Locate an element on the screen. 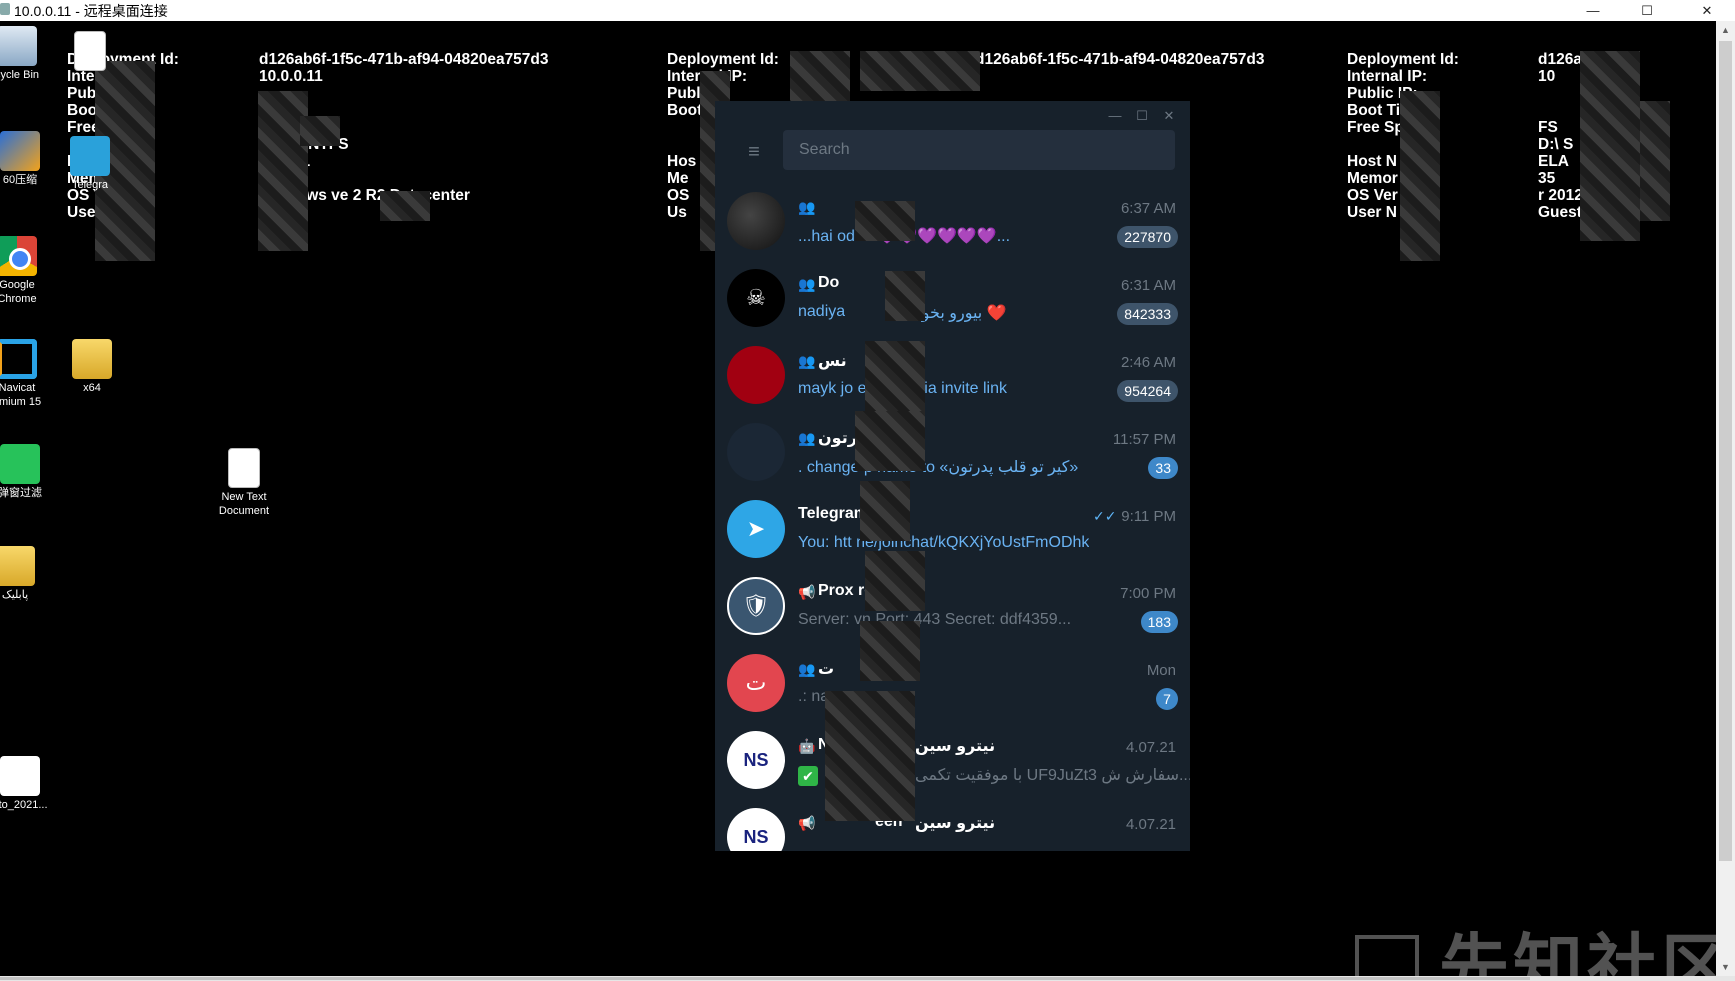 This screenshot has height=981, width=1735. desktop-icon-label: Telegra is located at coordinates (90, 185).